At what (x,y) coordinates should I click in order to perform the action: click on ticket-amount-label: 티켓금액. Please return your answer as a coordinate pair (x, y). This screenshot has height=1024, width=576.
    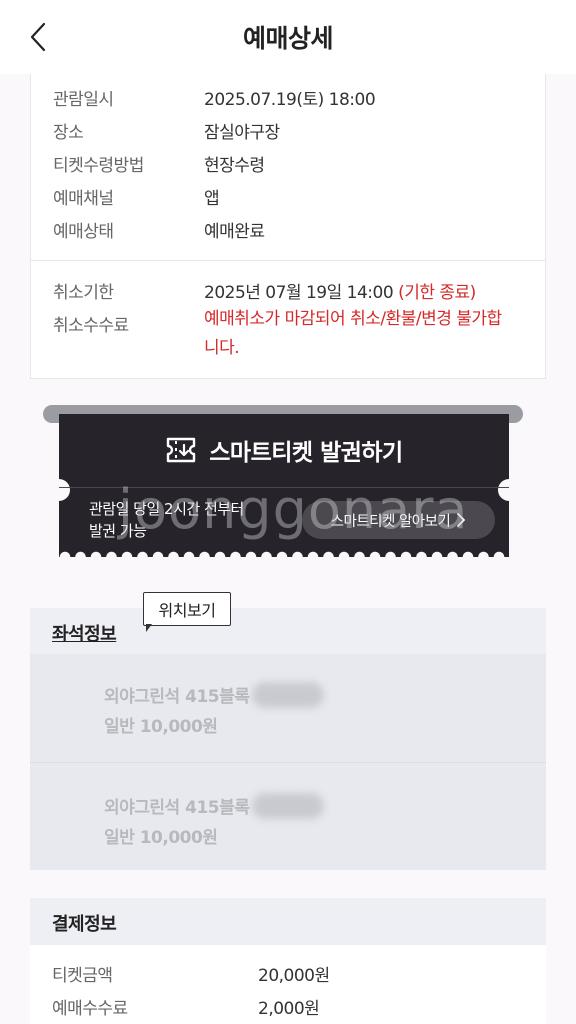
    Looking at the image, I should click on (82, 976).